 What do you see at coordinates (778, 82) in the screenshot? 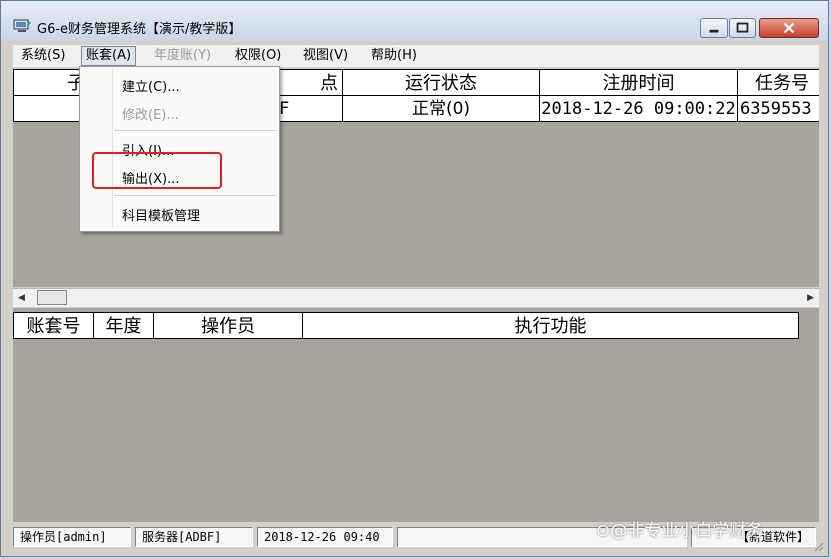
I see `column-header: 任务号` at bounding box center [778, 82].